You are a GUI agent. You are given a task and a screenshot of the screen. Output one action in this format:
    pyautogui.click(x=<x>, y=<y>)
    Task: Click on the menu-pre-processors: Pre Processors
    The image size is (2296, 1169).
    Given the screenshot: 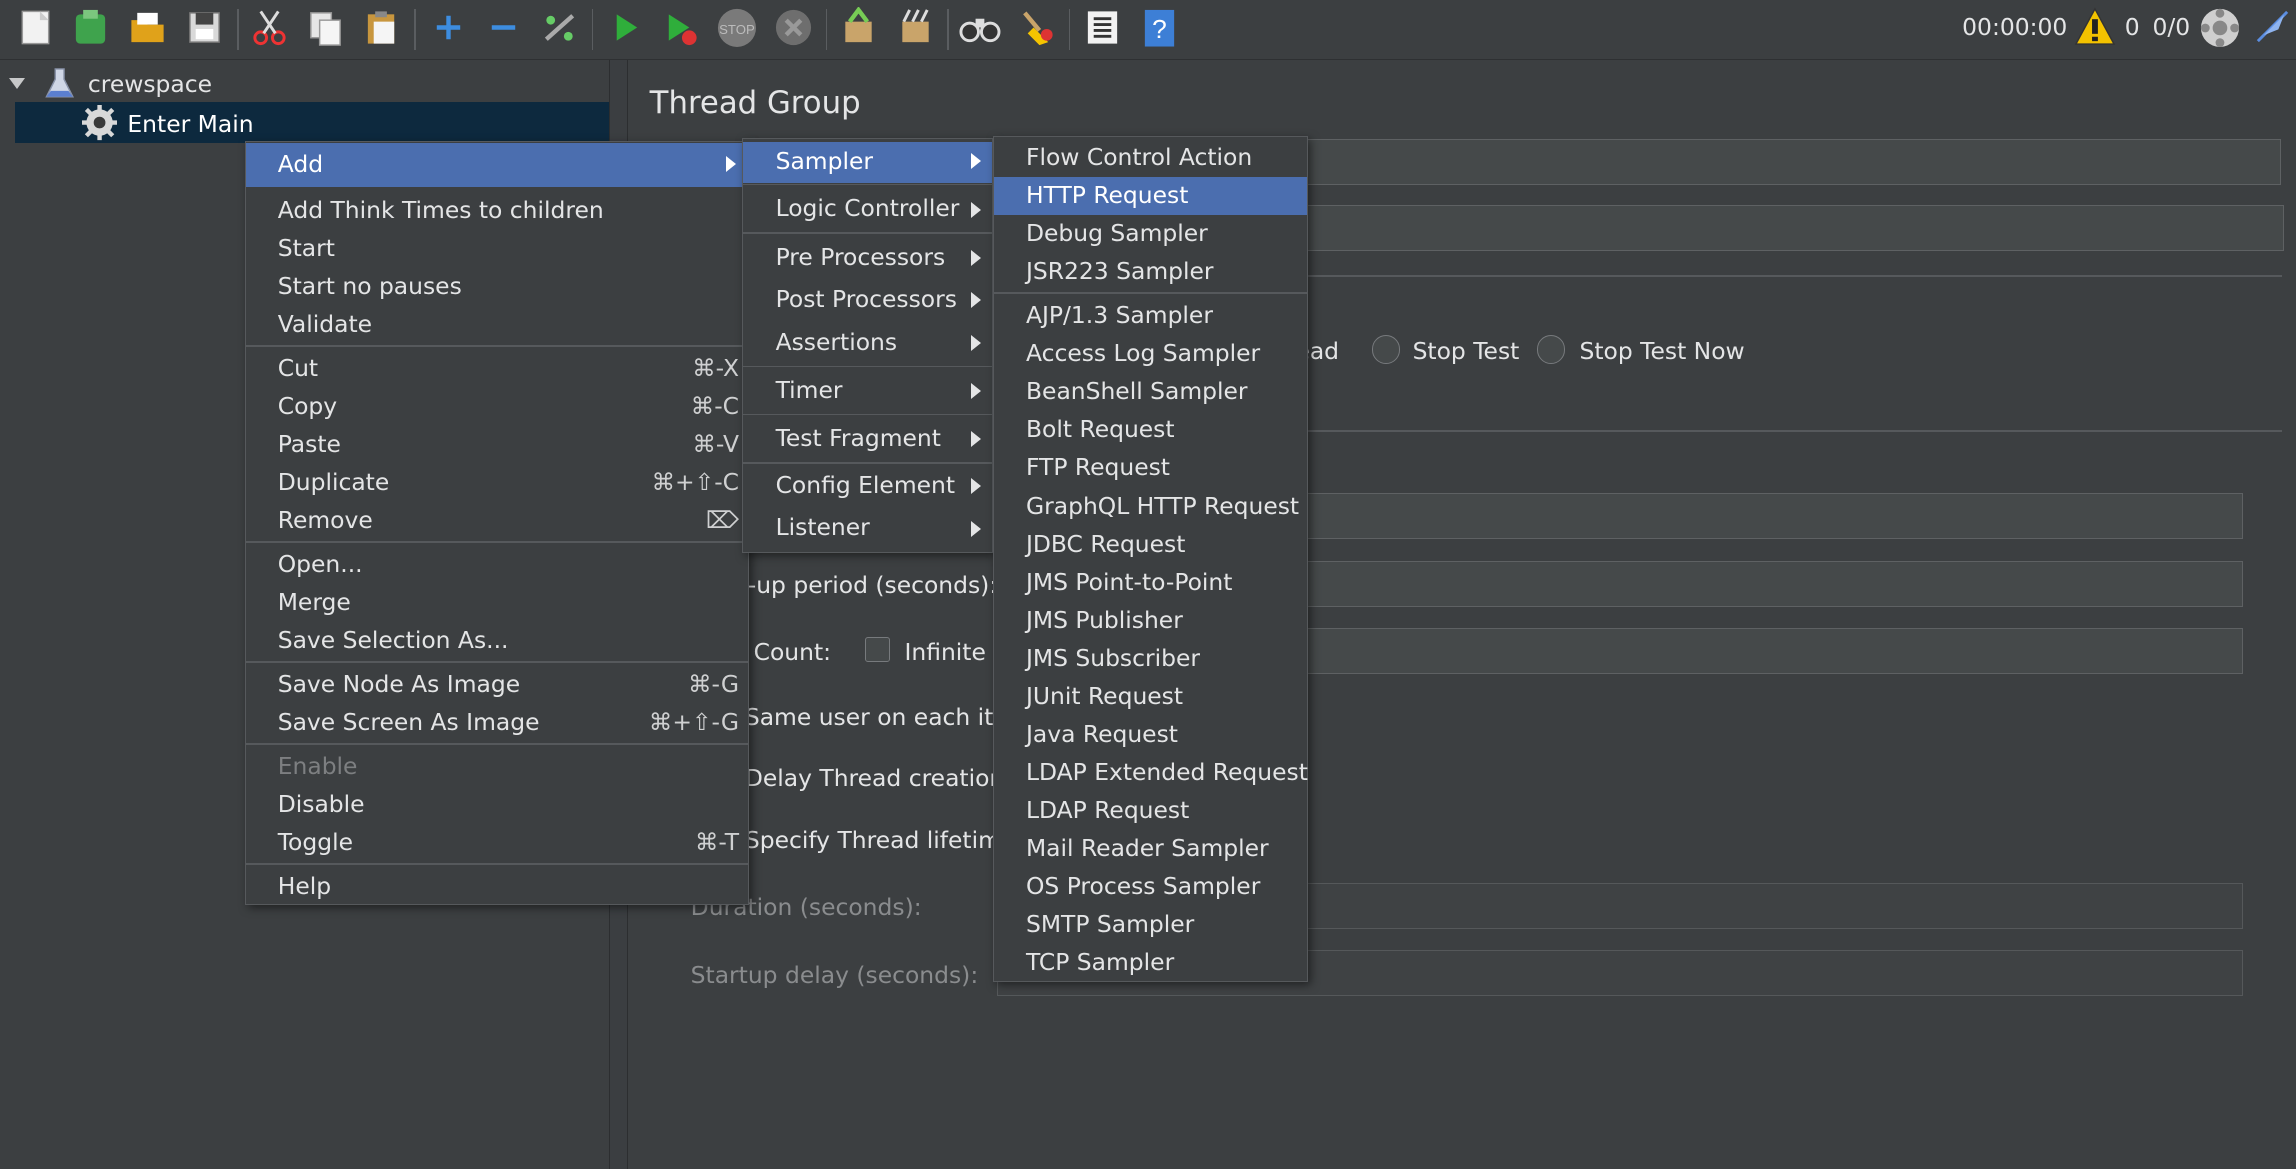 What is the action you would take?
    pyautogui.click(x=867, y=257)
    